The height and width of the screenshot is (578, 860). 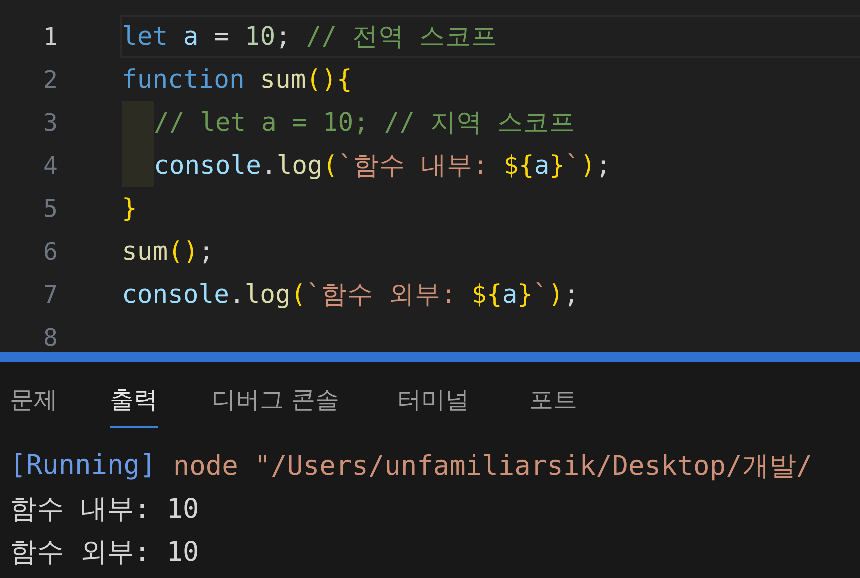 What do you see at coordinates (83, 465) in the screenshot?
I see `run-status-text: [Running]` at bounding box center [83, 465].